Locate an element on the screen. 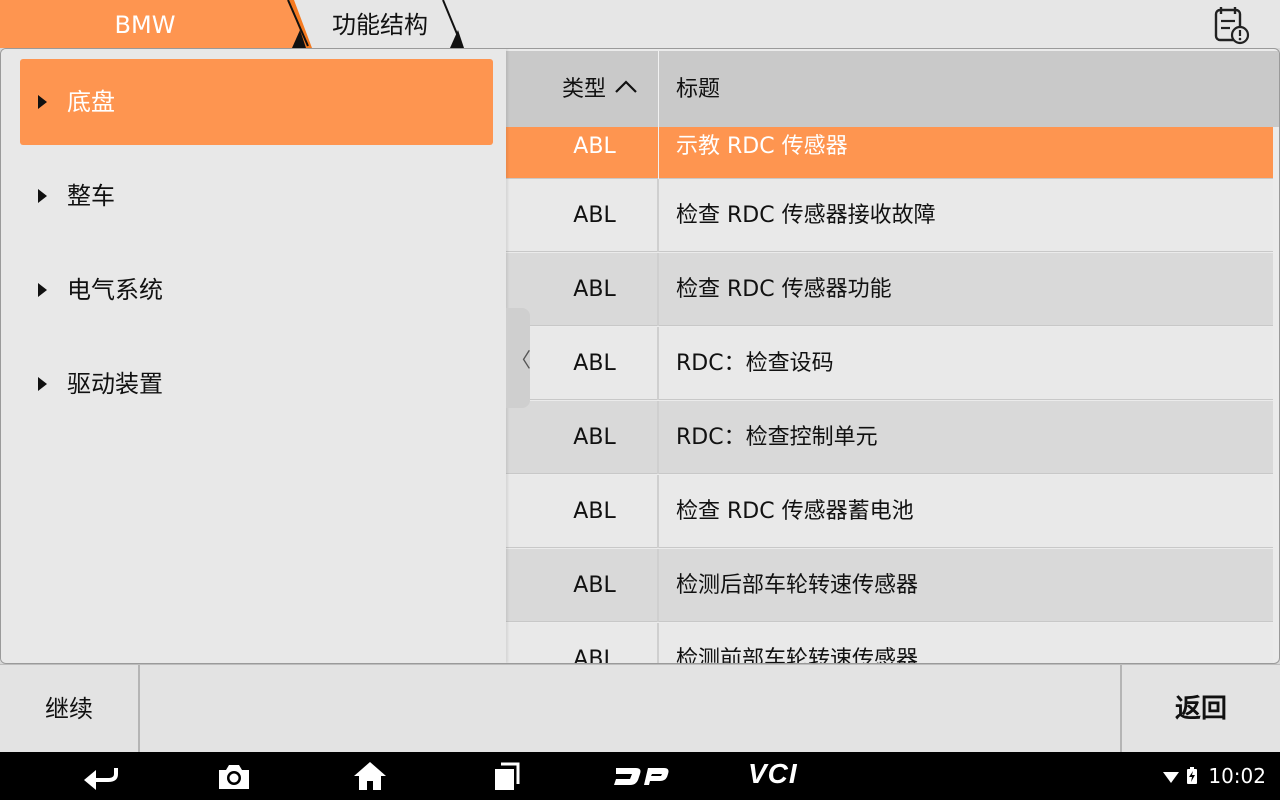 The width and height of the screenshot is (1280, 800). top-bar: BMW 功能结构 is located at coordinates (640, 24).